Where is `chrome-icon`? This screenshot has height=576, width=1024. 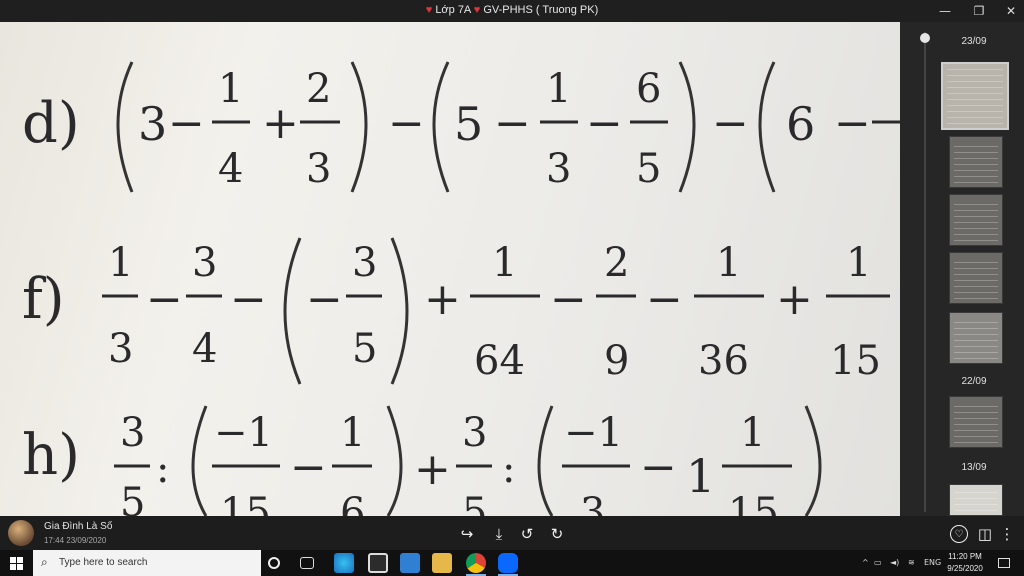
chrome-icon is located at coordinates (476, 563).